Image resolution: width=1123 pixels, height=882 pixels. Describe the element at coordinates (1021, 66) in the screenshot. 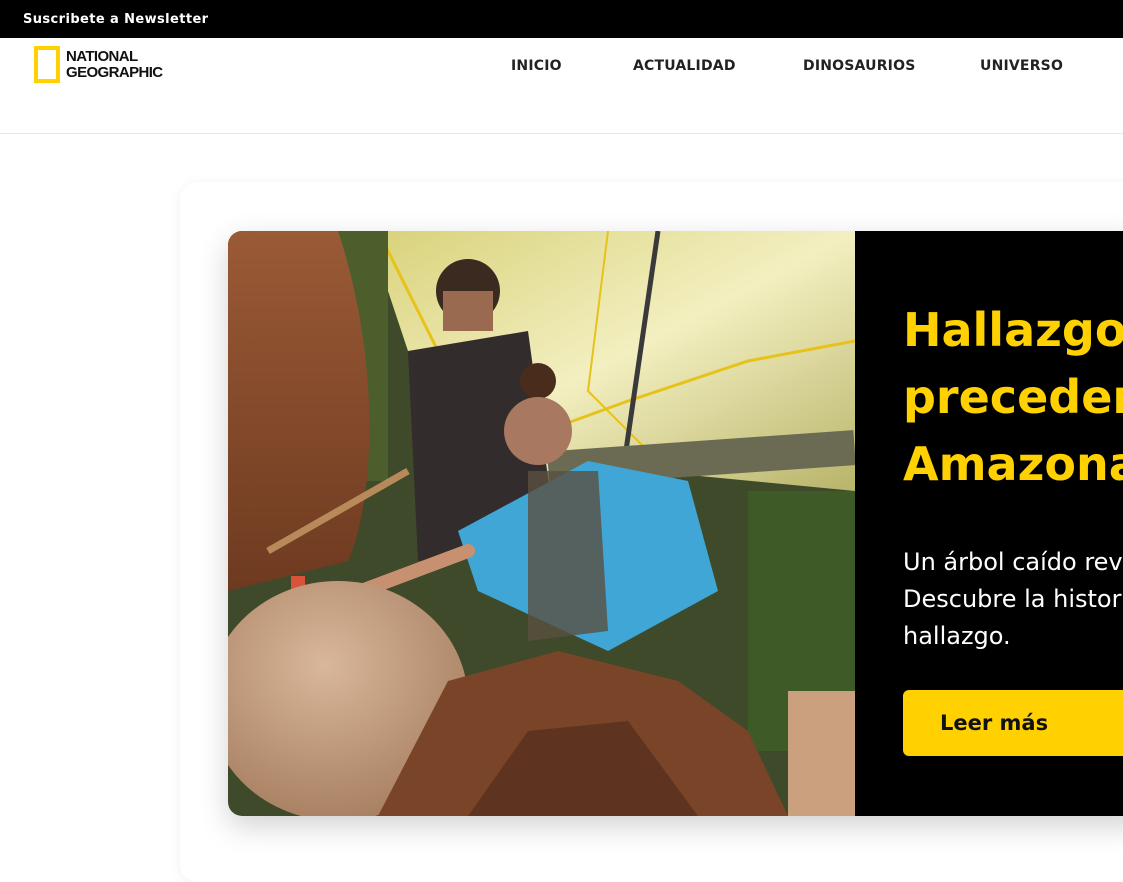

I see `nav-item-universo: UNIVERSO` at that location.